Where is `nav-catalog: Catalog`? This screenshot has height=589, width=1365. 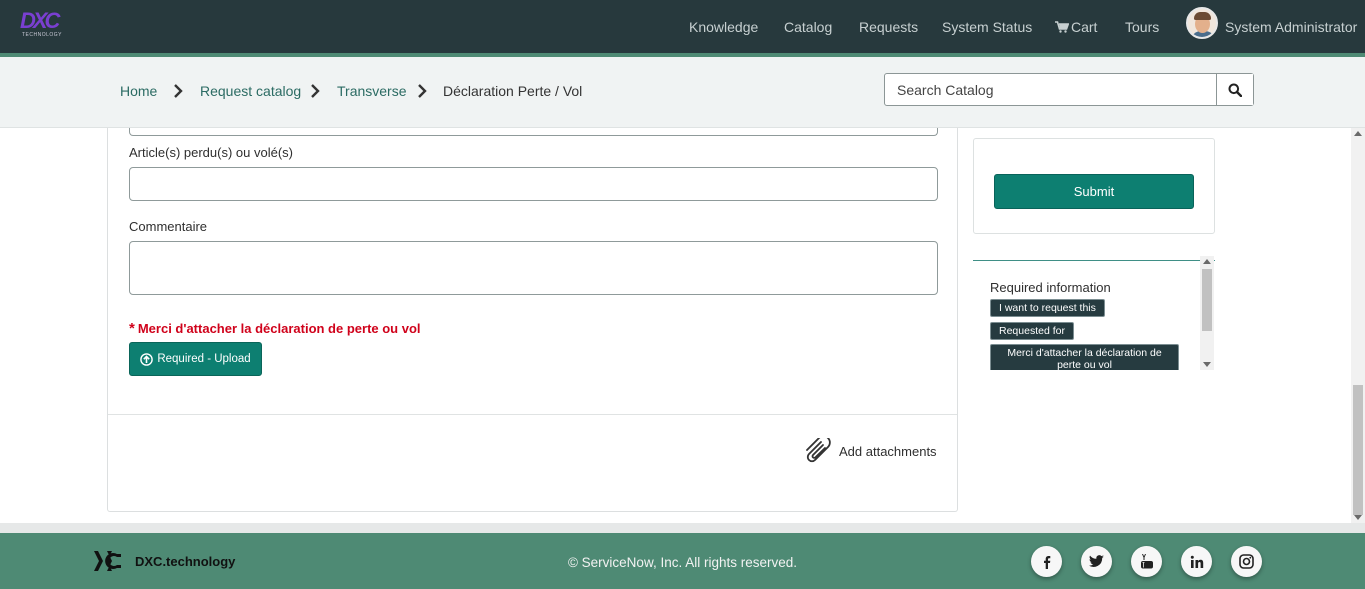
nav-catalog: Catalog is located at coordinates (808, 26).